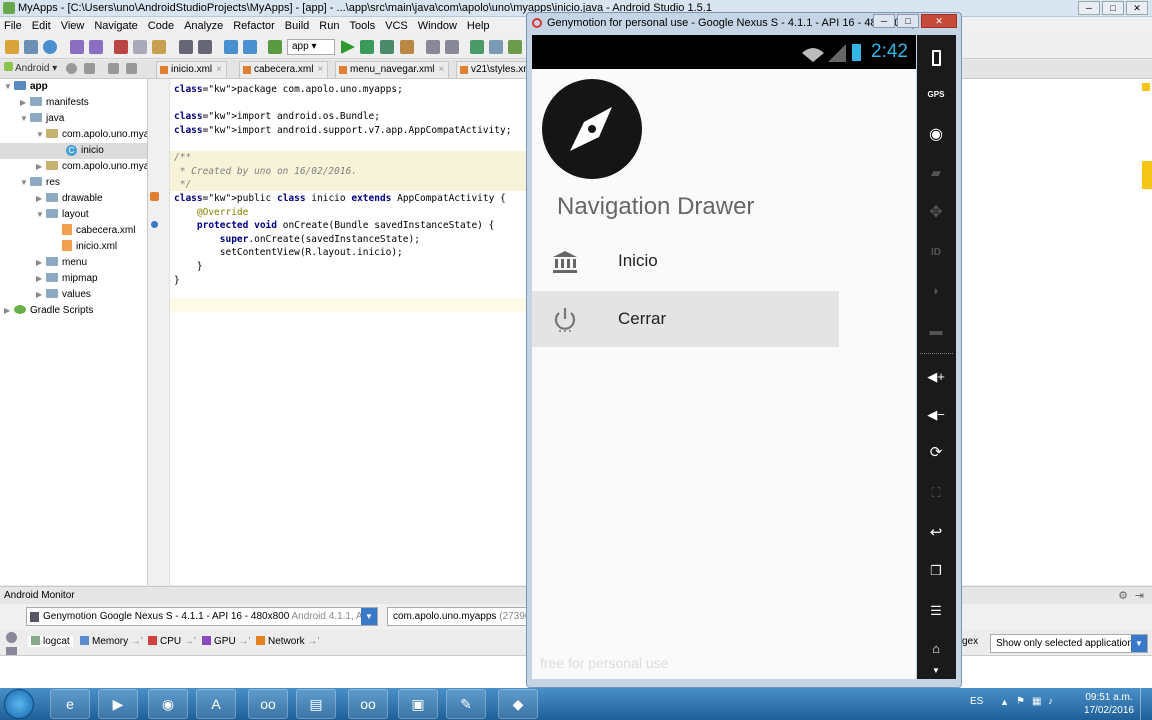  Describe the element at coordinates (297, 26) in the screenshot. I see `menu-build: Build` at that location.